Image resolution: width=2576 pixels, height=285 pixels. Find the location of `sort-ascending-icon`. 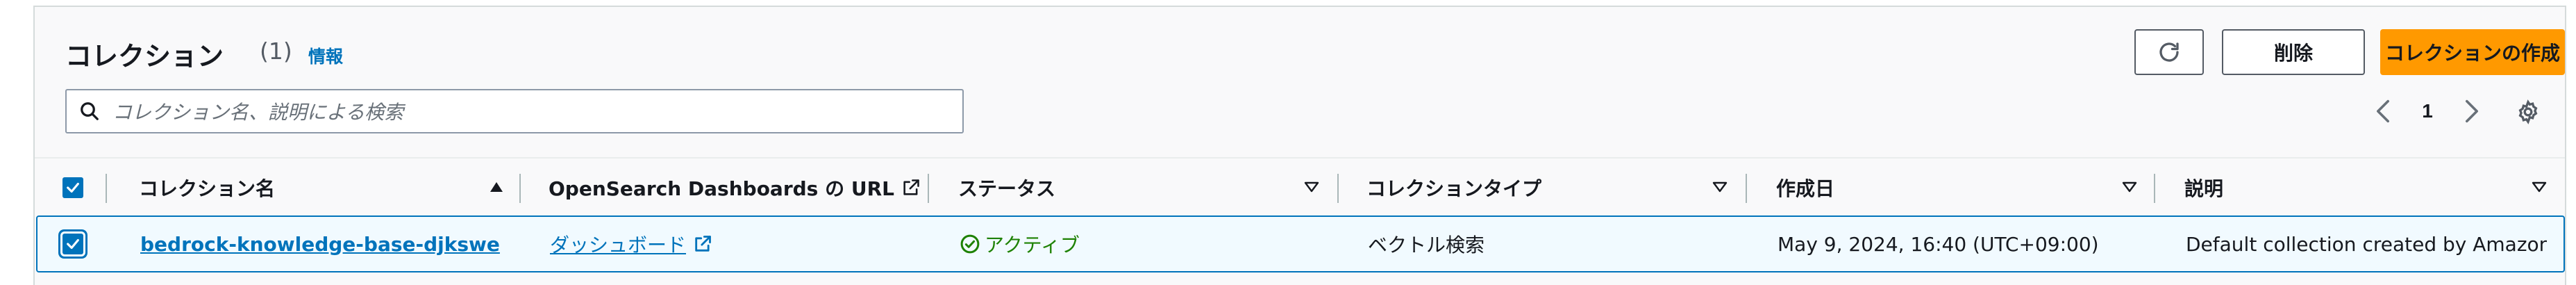

sort-ascending-icon is located at coordinates (496, 187).